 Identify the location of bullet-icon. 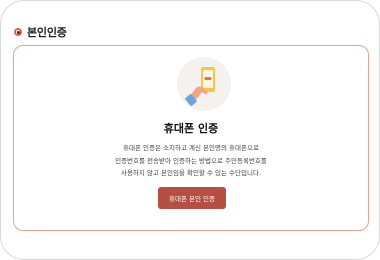
(18, 32).